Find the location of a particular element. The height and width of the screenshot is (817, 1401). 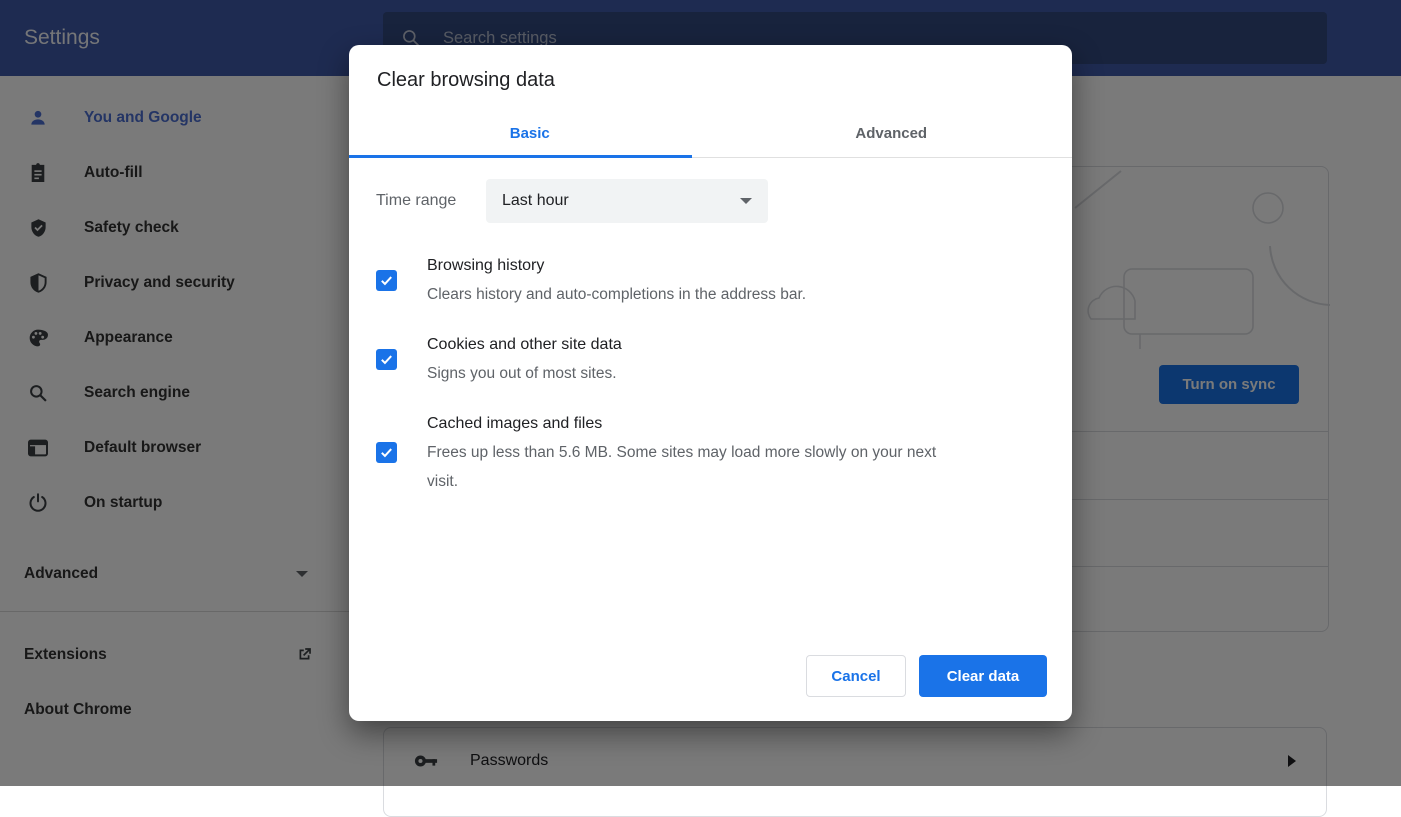

cached-images-checkbox is located at coordinates (386, 452).